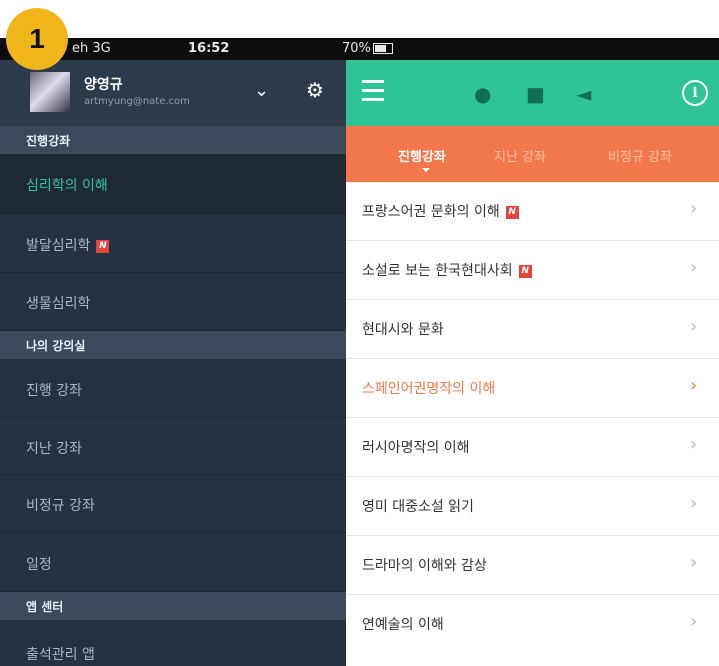  What do you see at coordinates (173, 388) in the screenshot?
I see `drawer-item-ongoing-courses: 진행 강좌` at bounding box center [173, 388].